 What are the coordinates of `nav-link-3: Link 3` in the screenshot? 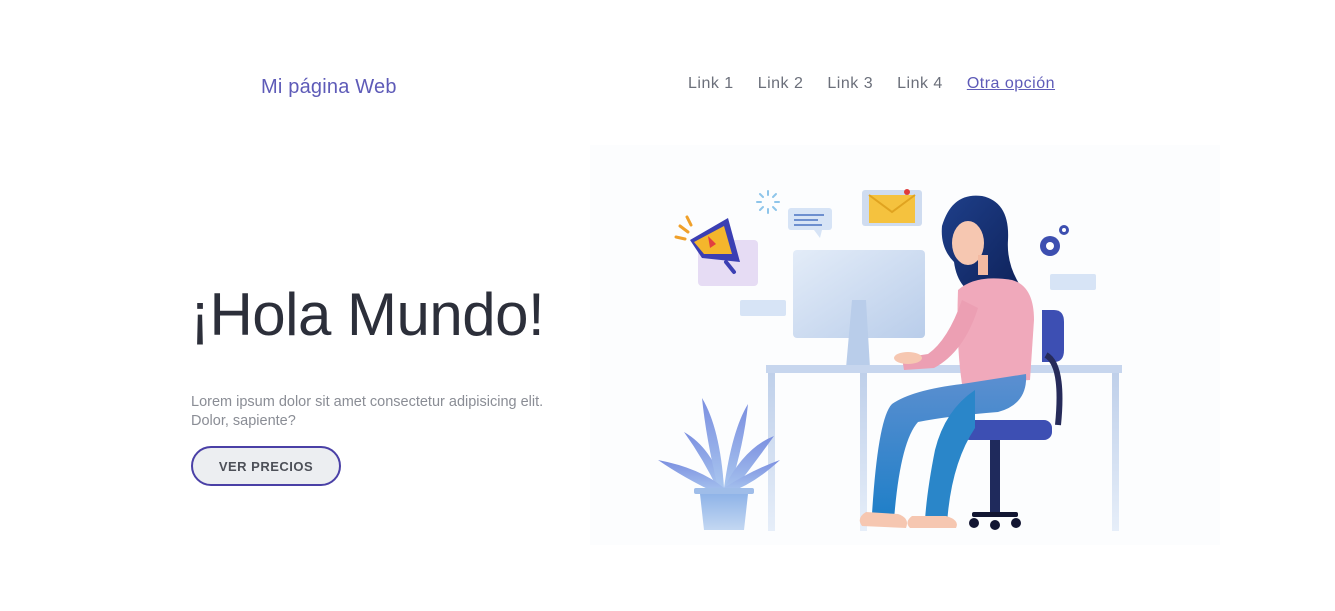 It's located at (850, 84).